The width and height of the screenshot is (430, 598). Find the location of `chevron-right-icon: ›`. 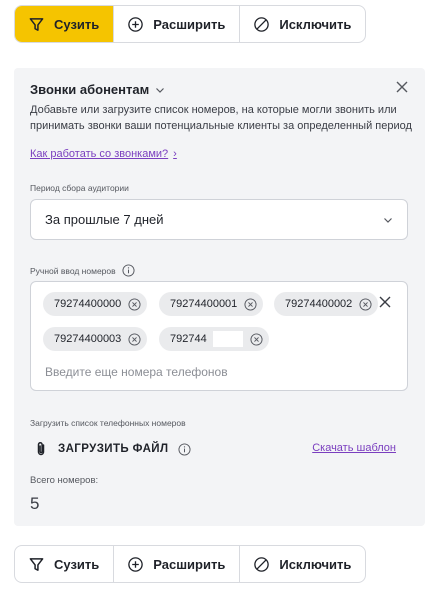

chevron-right-icon: › is located at coordinates (175, 154).